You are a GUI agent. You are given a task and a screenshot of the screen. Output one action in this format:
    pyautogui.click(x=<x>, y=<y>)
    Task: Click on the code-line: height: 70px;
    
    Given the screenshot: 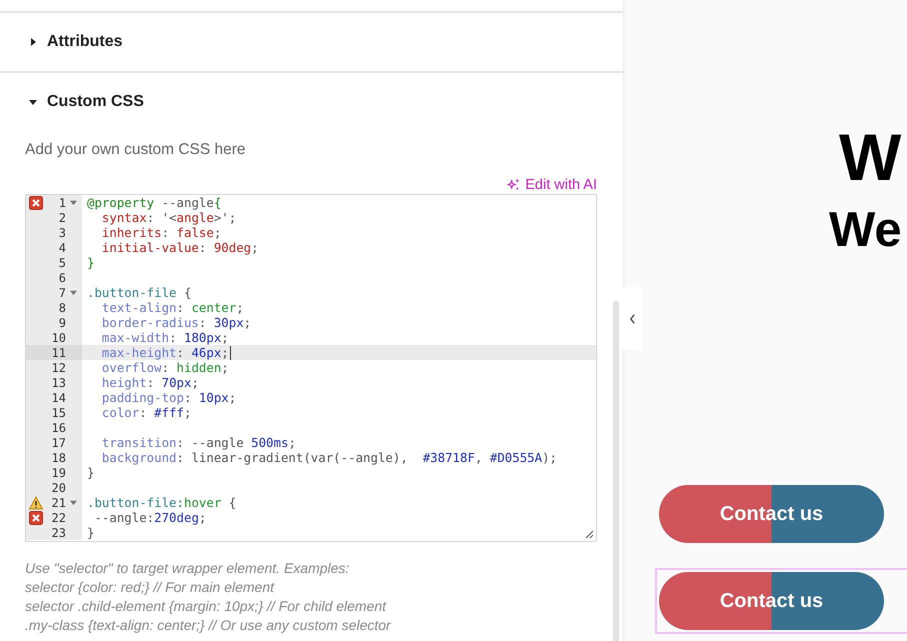 What is the action you would take?
    pyautogui.click(x=149, y=382)
    